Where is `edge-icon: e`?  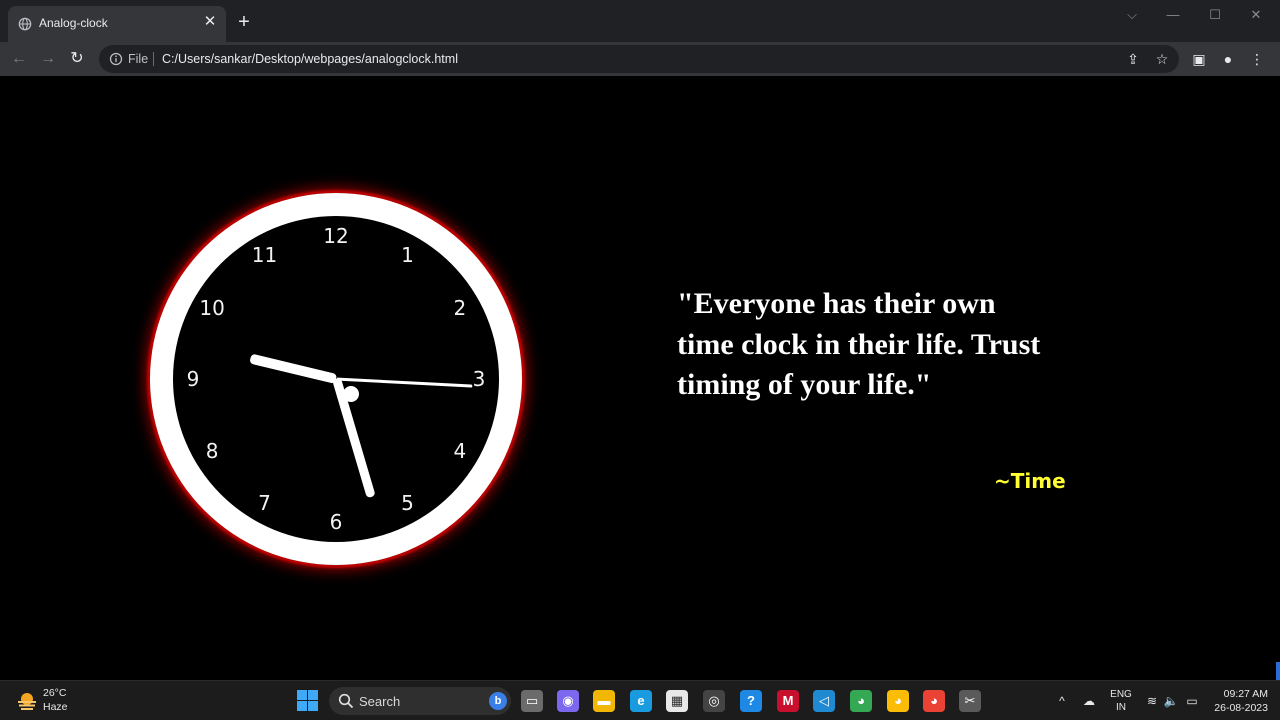
edge-icon: e is located at coordinates (641, 701).